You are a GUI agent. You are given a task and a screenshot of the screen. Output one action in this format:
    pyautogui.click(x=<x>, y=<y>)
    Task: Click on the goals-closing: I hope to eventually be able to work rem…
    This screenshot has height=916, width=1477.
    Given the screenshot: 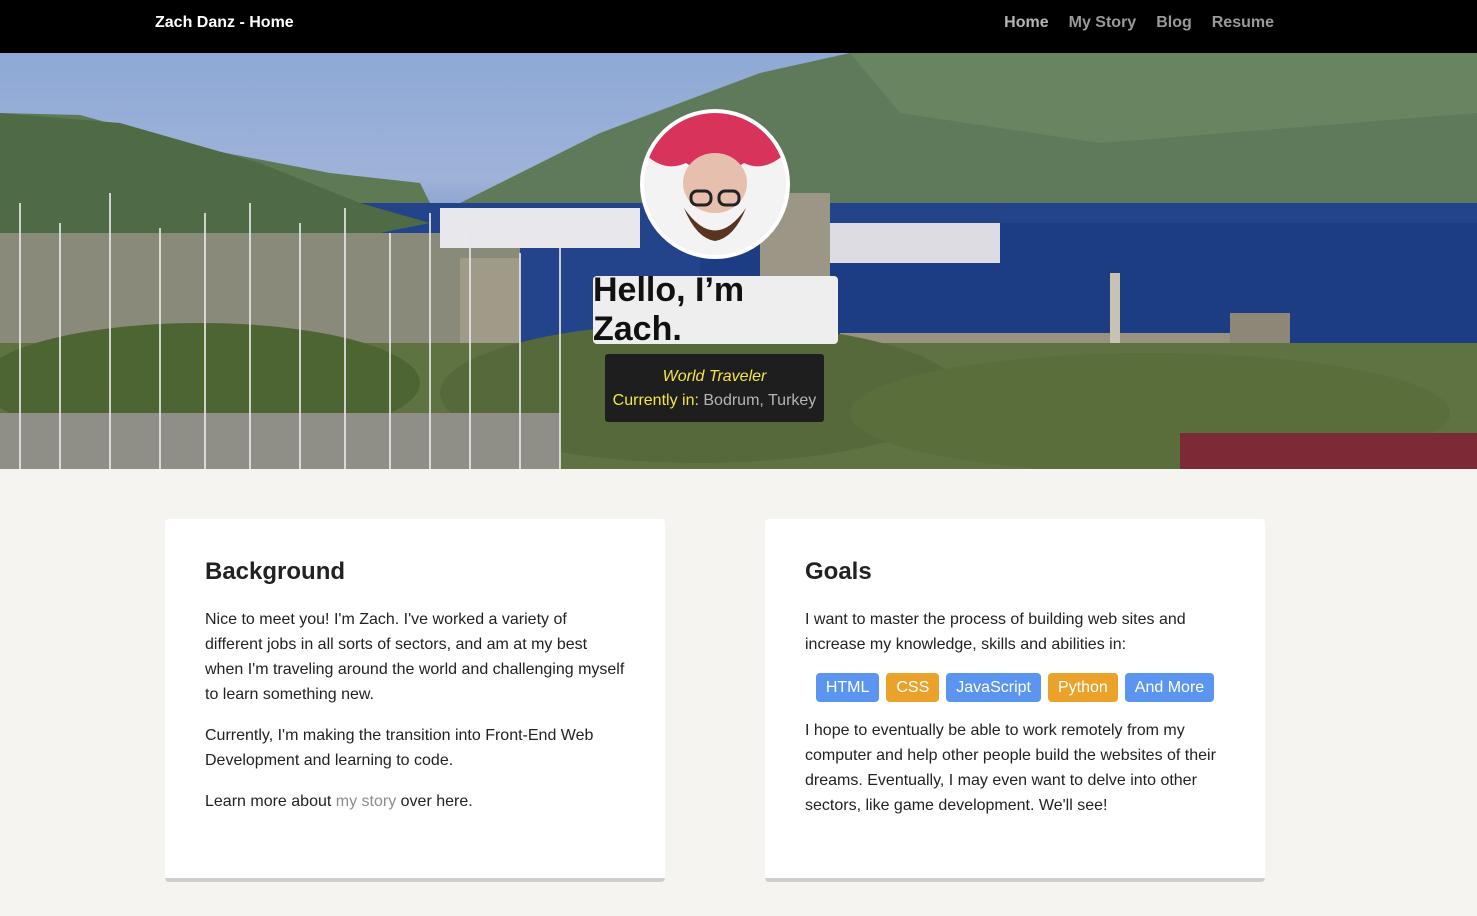 What is the action you would take?
    pyautogui.click(x=1010, y=768)
    